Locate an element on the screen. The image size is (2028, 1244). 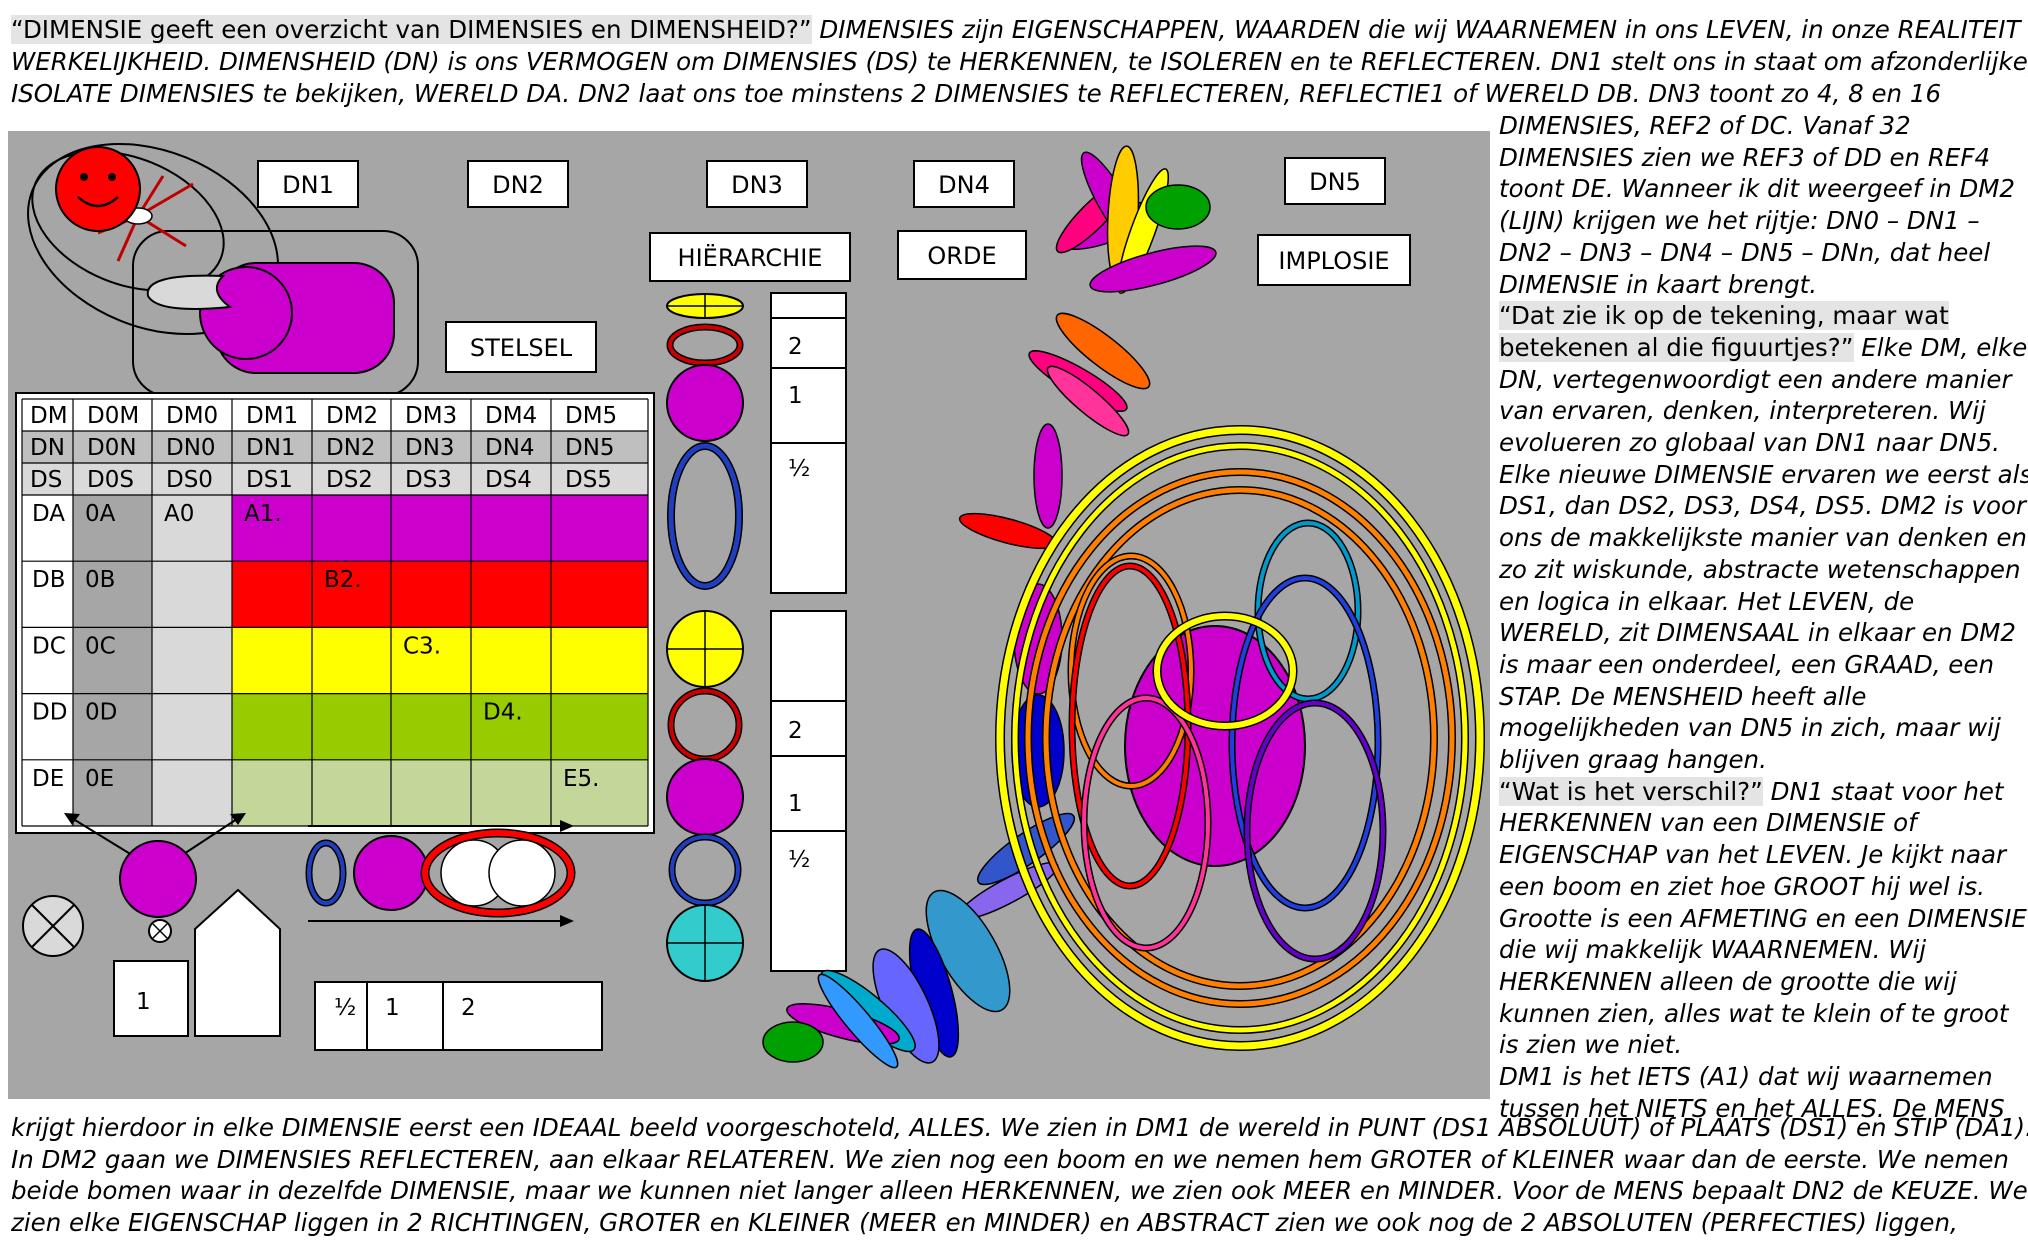
right-text-line: blijven graag hangen. is located at coordinates (1633, 760).